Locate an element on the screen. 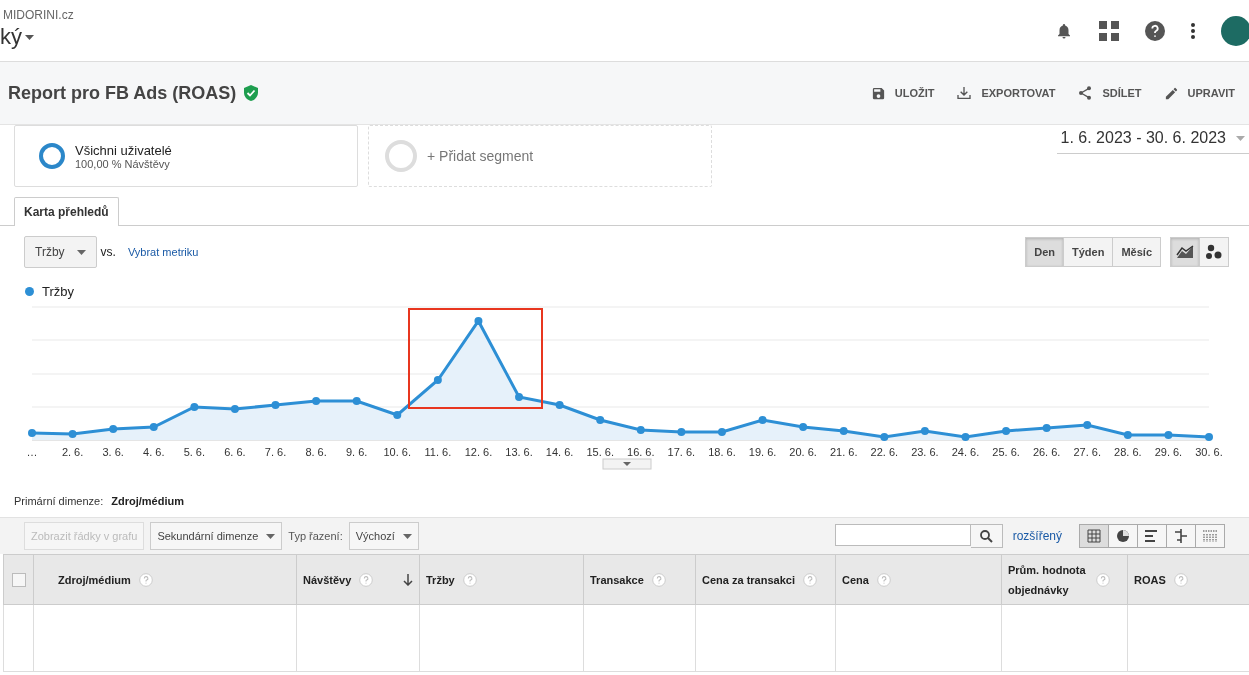  axis-label: 8. 6. is located at coordinates (316, 452).